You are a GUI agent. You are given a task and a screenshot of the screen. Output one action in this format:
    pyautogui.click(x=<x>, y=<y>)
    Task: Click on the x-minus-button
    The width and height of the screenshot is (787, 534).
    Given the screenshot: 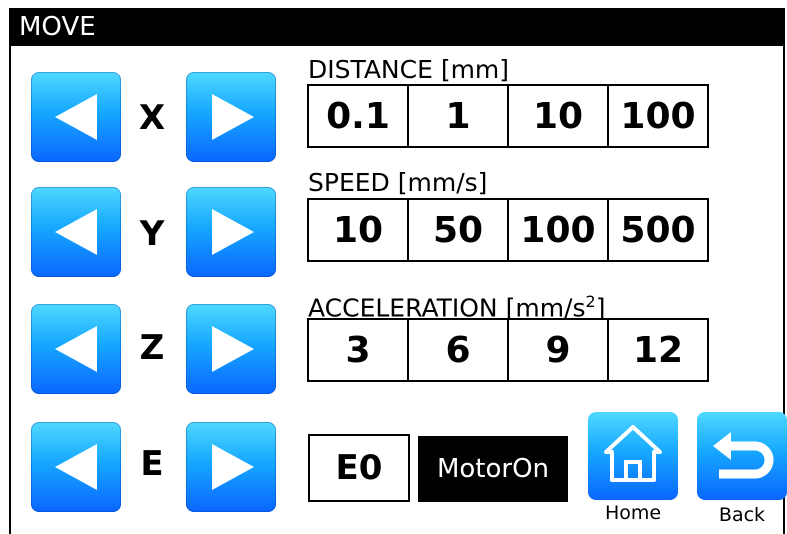 What is the action you would take?
    pyautogui.click(x=76, y=117)
    